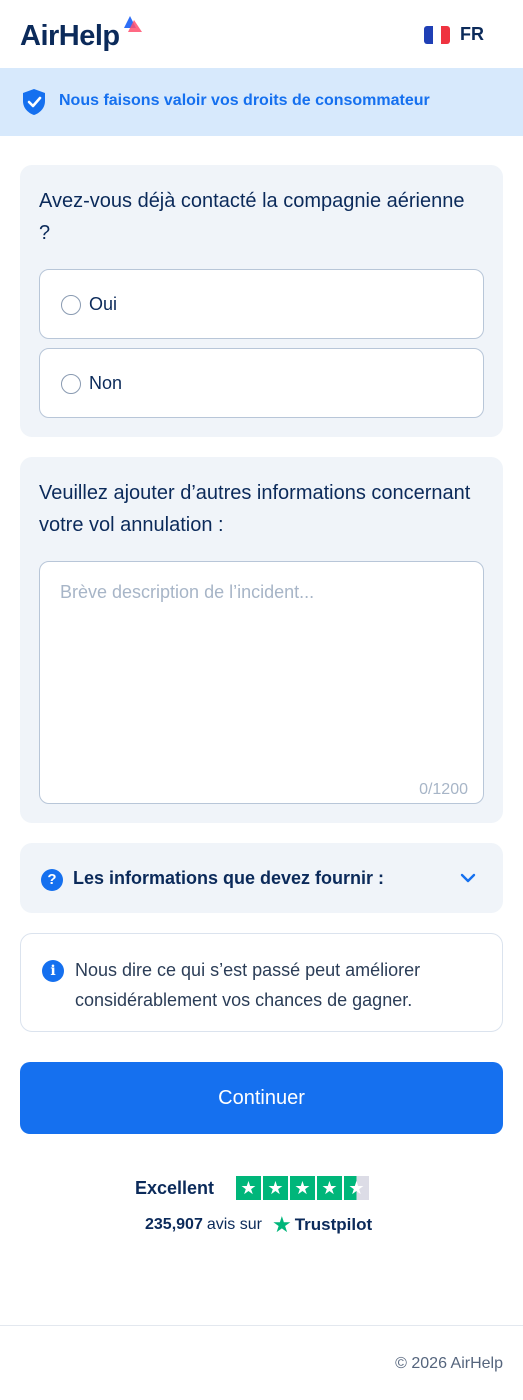 The height and width of the screenshot is (1400, 523). I want to click on trustpilot-logo: ★ Trustpilot, so click(322, 1224).